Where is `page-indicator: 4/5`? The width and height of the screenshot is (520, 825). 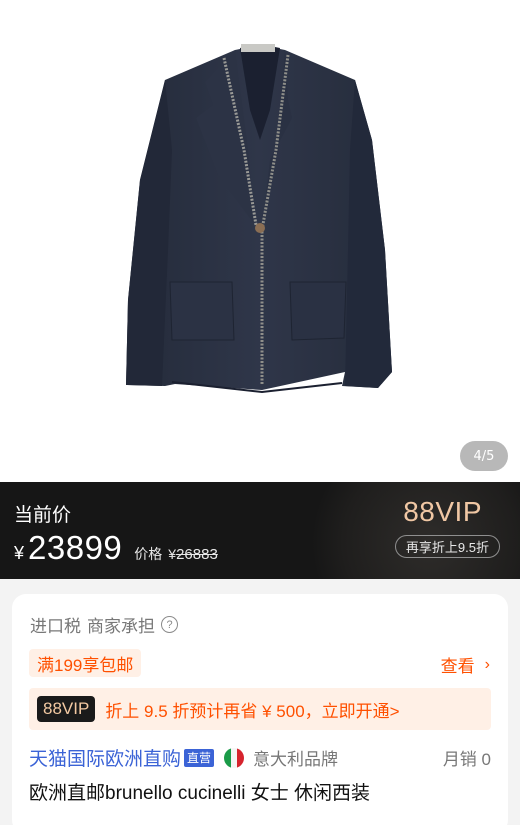 page-indicator: 4/5 is located at coordinates (484, 456).